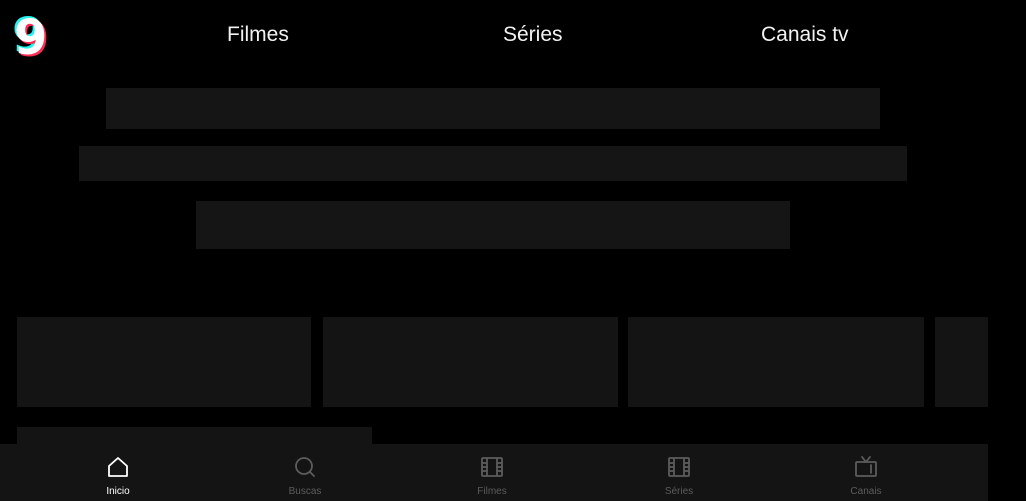 The height and width of the screenshot is (501, 1026). Describe the element at coordinates (866, 491) in the screenshot. I see `bottom-nav-label: Canais` at that location.